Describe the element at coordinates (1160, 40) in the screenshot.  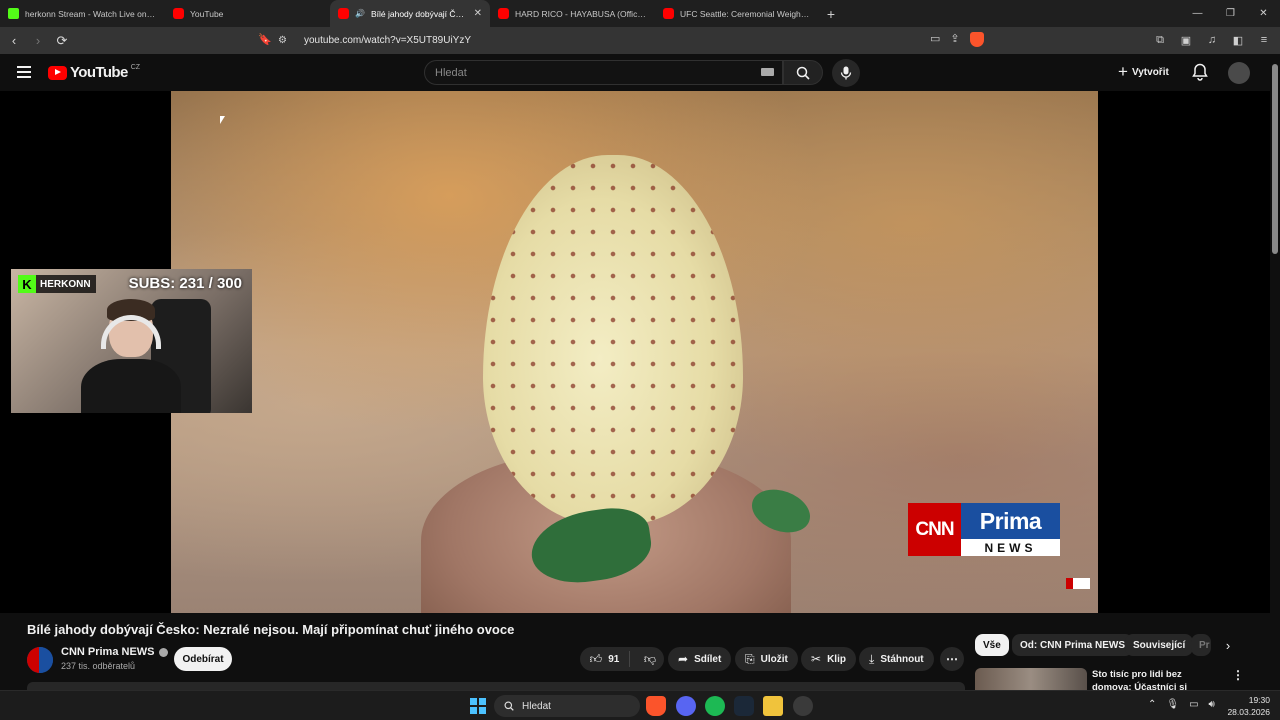
I see `extensions-icon: ⧉` at that location.